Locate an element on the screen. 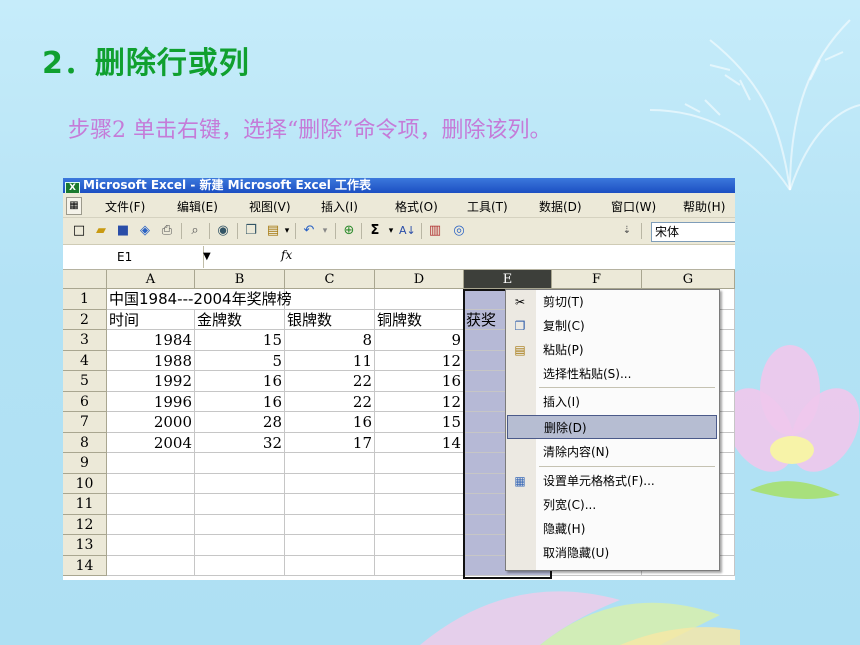 This screenshot has width=860, height=645. cell-a5: 1992 is located at coordinates (151, 381).